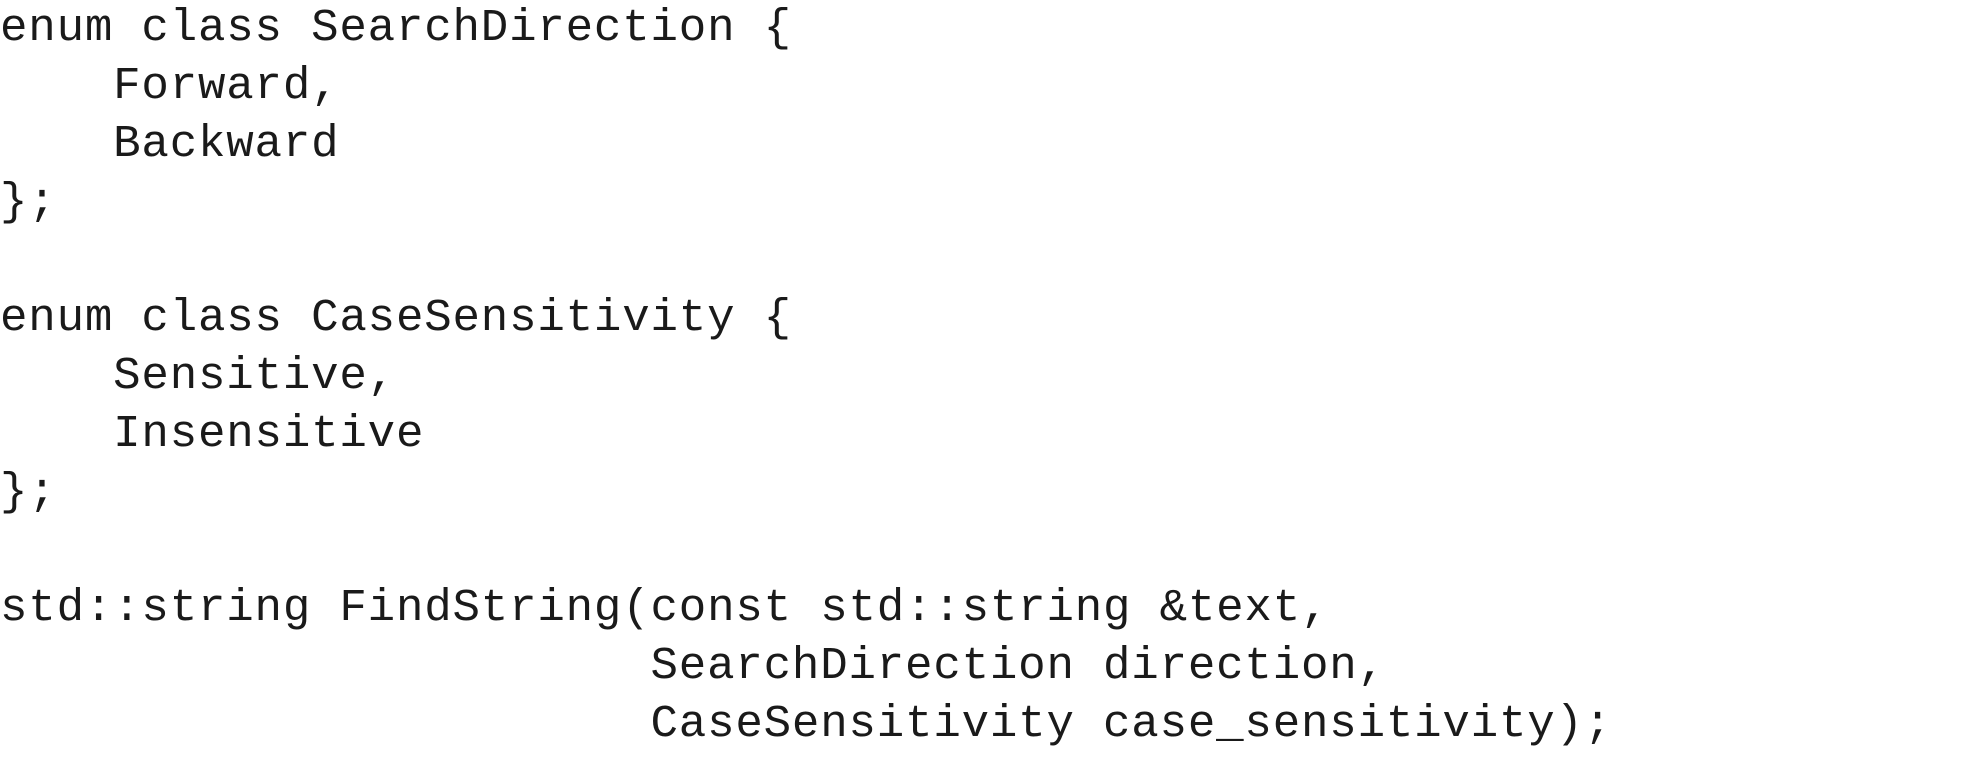  I want to click on code-line-enum-case-sensitivity: enum class CaseSensitivity {, so click(396, 318).